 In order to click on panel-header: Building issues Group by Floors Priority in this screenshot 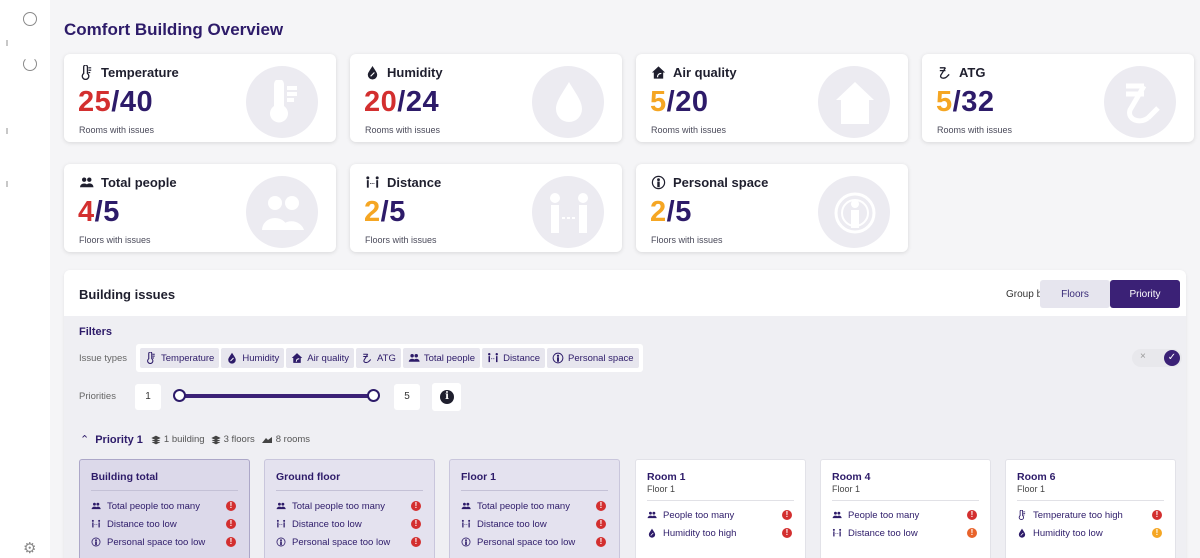, I will do `click(625, 293)`.